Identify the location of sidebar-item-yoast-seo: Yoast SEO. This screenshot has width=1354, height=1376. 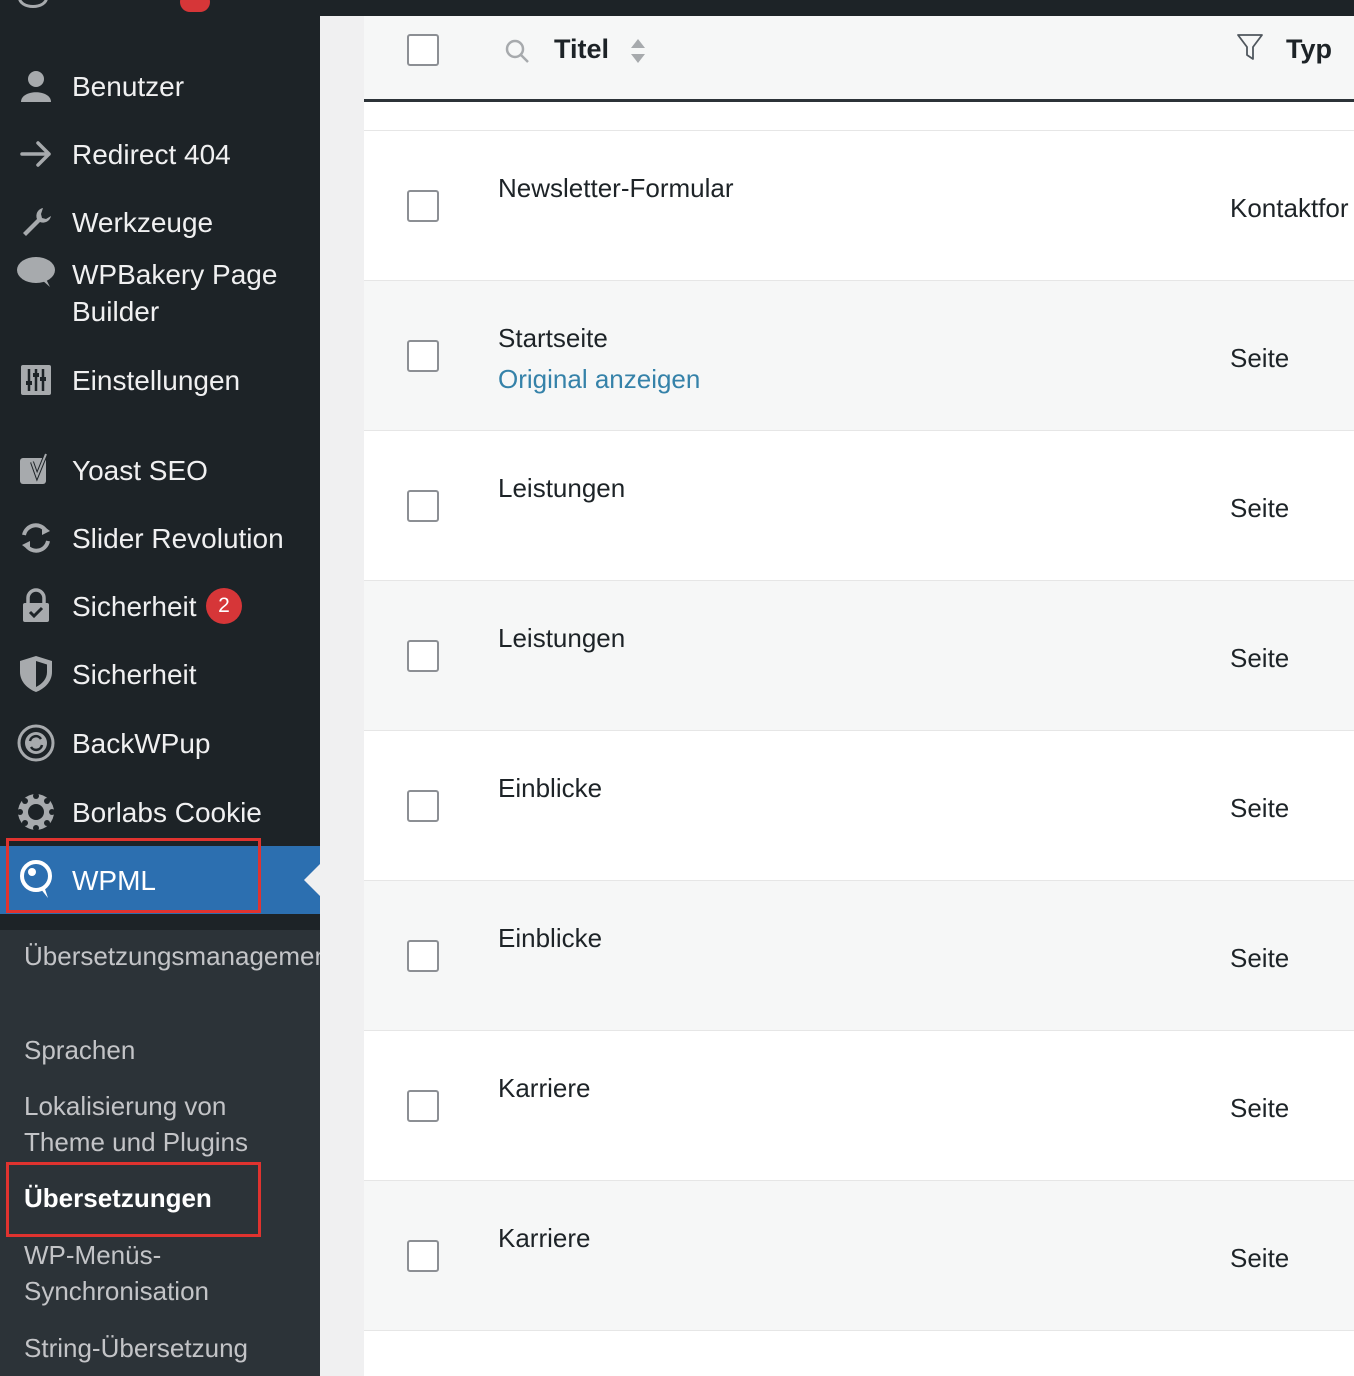
(160, 470).